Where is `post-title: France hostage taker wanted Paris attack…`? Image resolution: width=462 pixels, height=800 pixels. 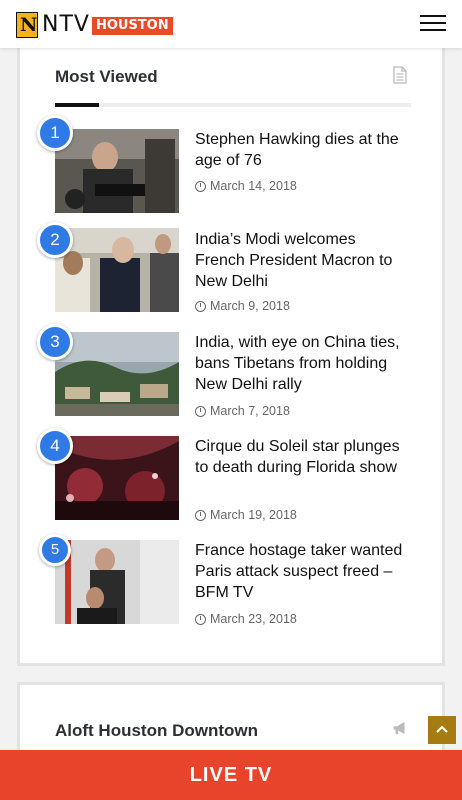
post-title: France hostage taker wanted Paris attack… is located at coordinates (300, 571).